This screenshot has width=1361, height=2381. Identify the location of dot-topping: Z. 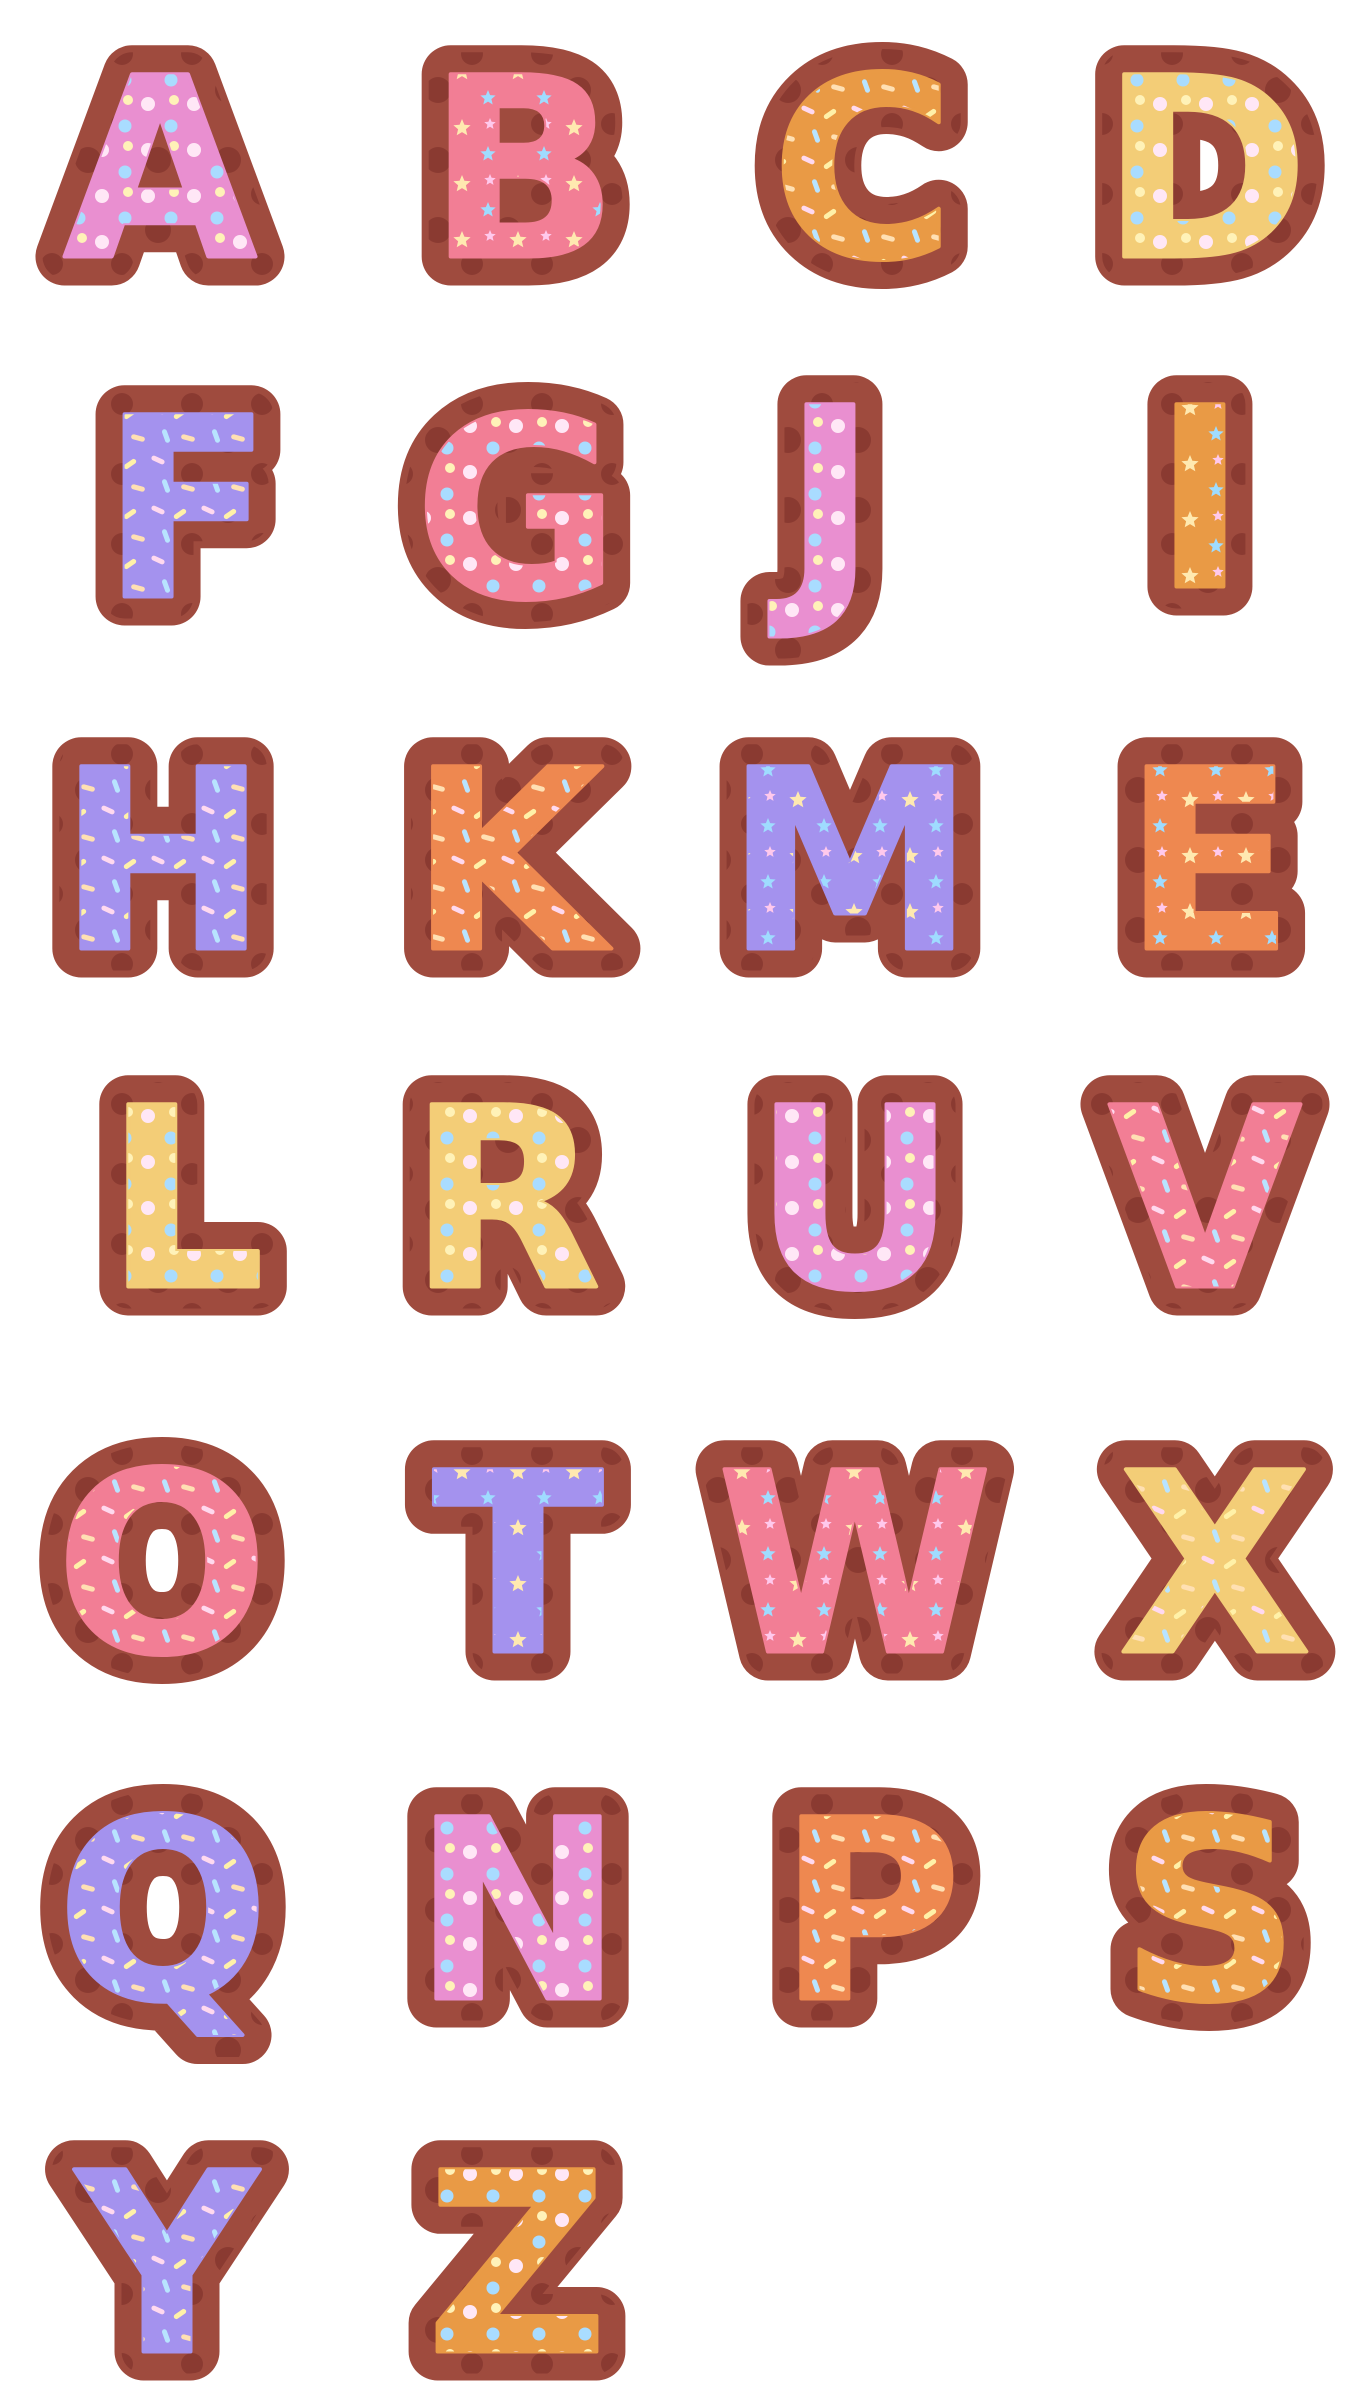
(516, 2250).